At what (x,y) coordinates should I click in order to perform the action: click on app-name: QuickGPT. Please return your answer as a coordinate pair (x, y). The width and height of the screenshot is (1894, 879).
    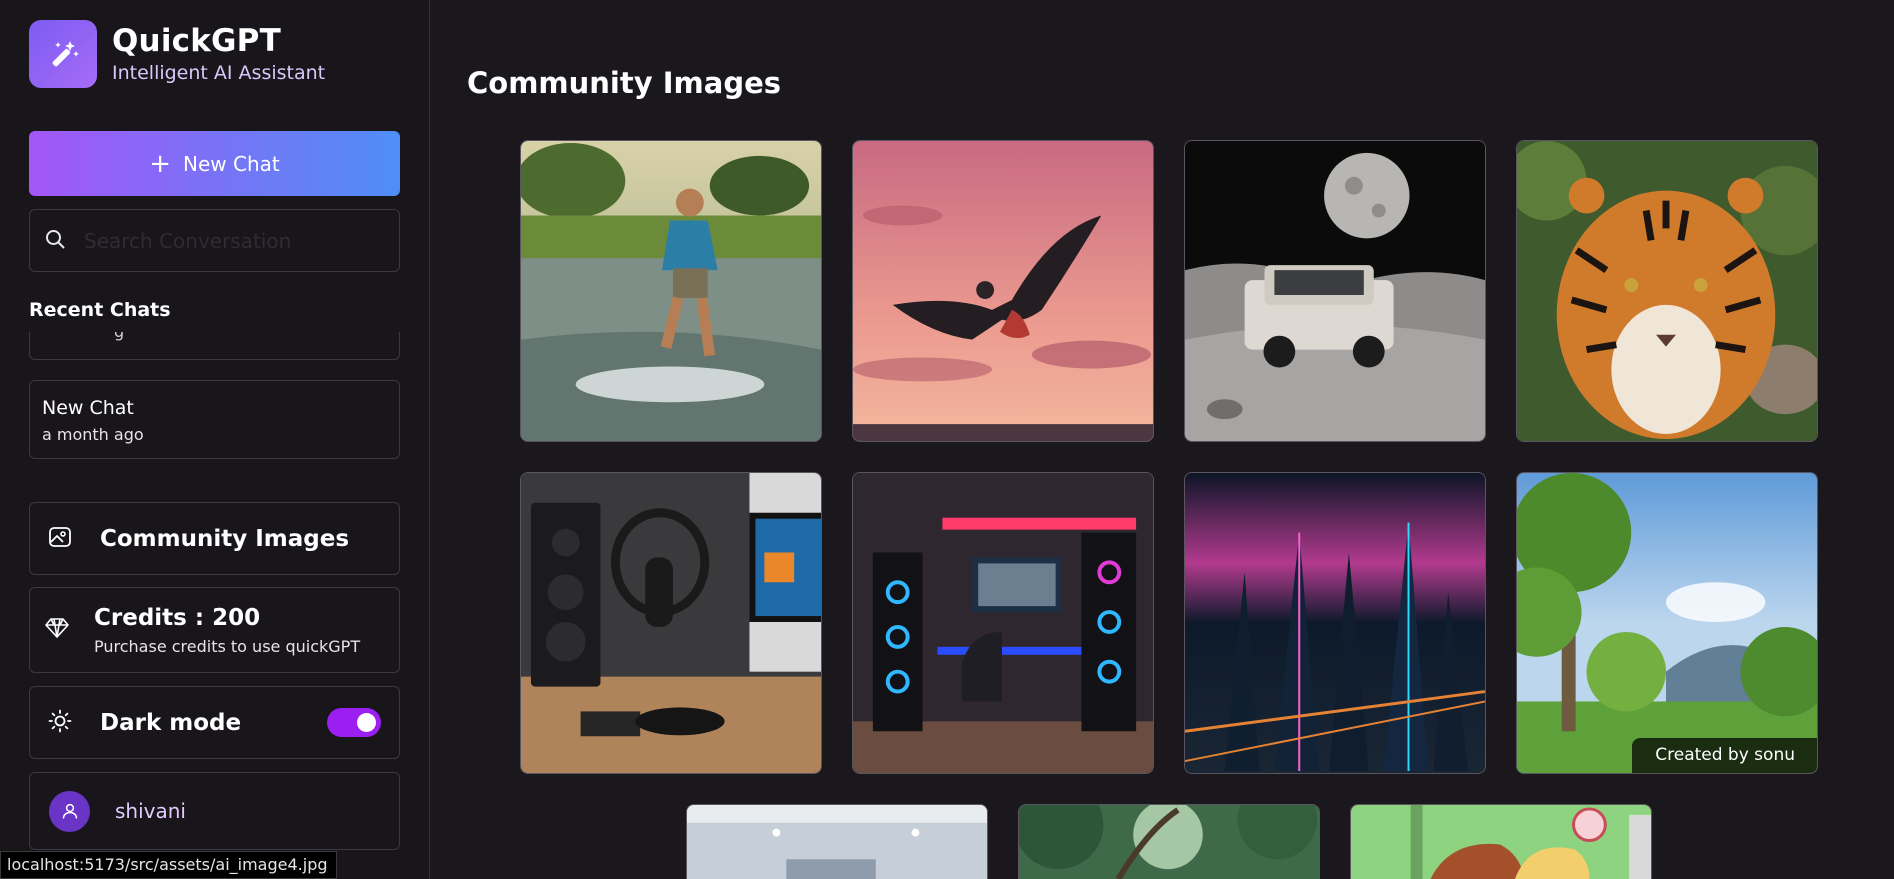
    Looking at the image, I should click on (196, 40).